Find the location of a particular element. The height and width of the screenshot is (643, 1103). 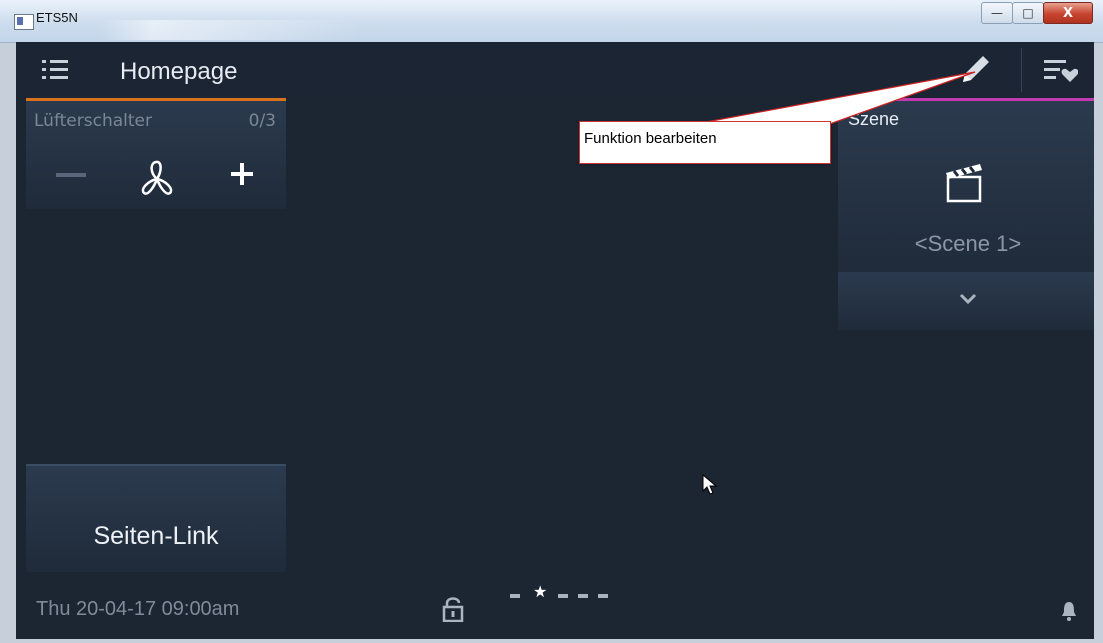

fan-switch-tile: Lüfterschalter 0/3 is located at coordinates (156, 153).